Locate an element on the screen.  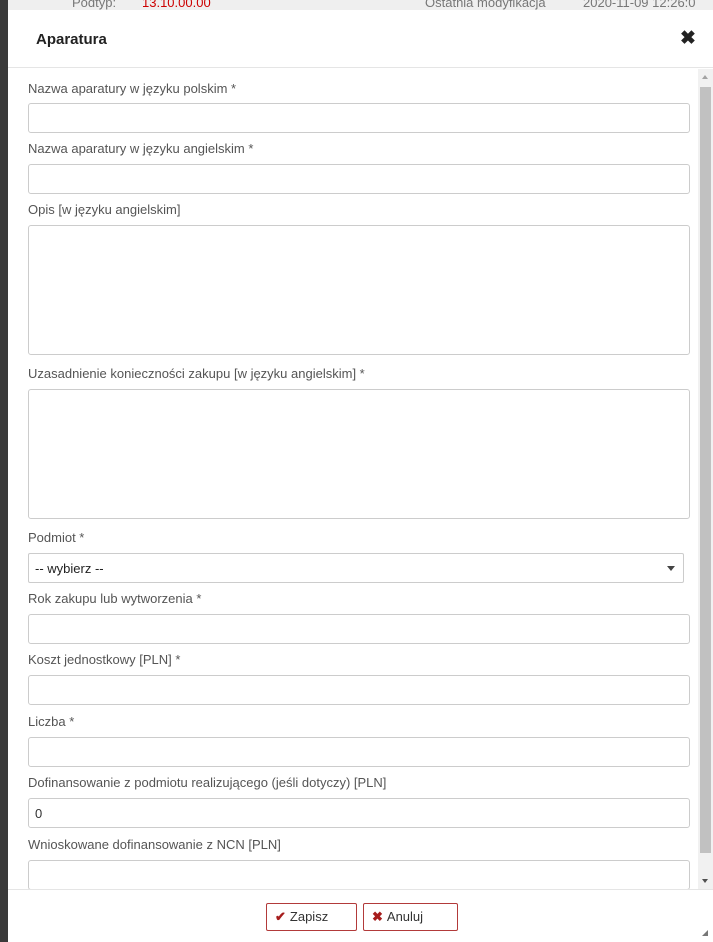
count-label: Liczba * is located at coordinates (51, 721).